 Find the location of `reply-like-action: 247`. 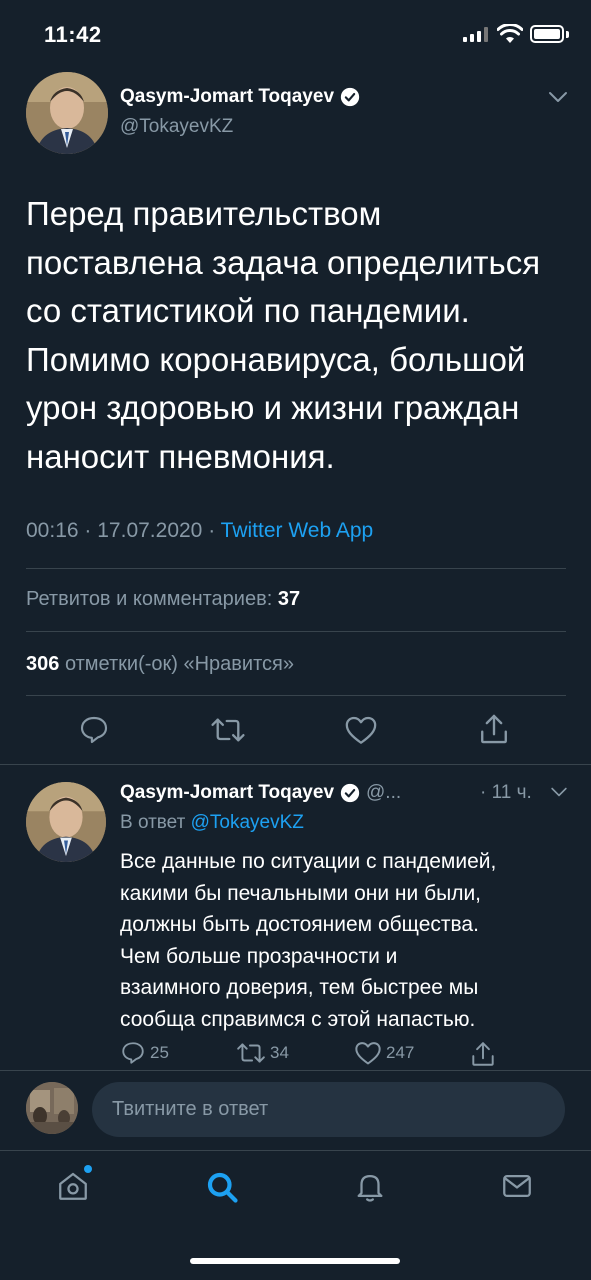

reply-like-action: 247 is located at coordinates (384, 1053).